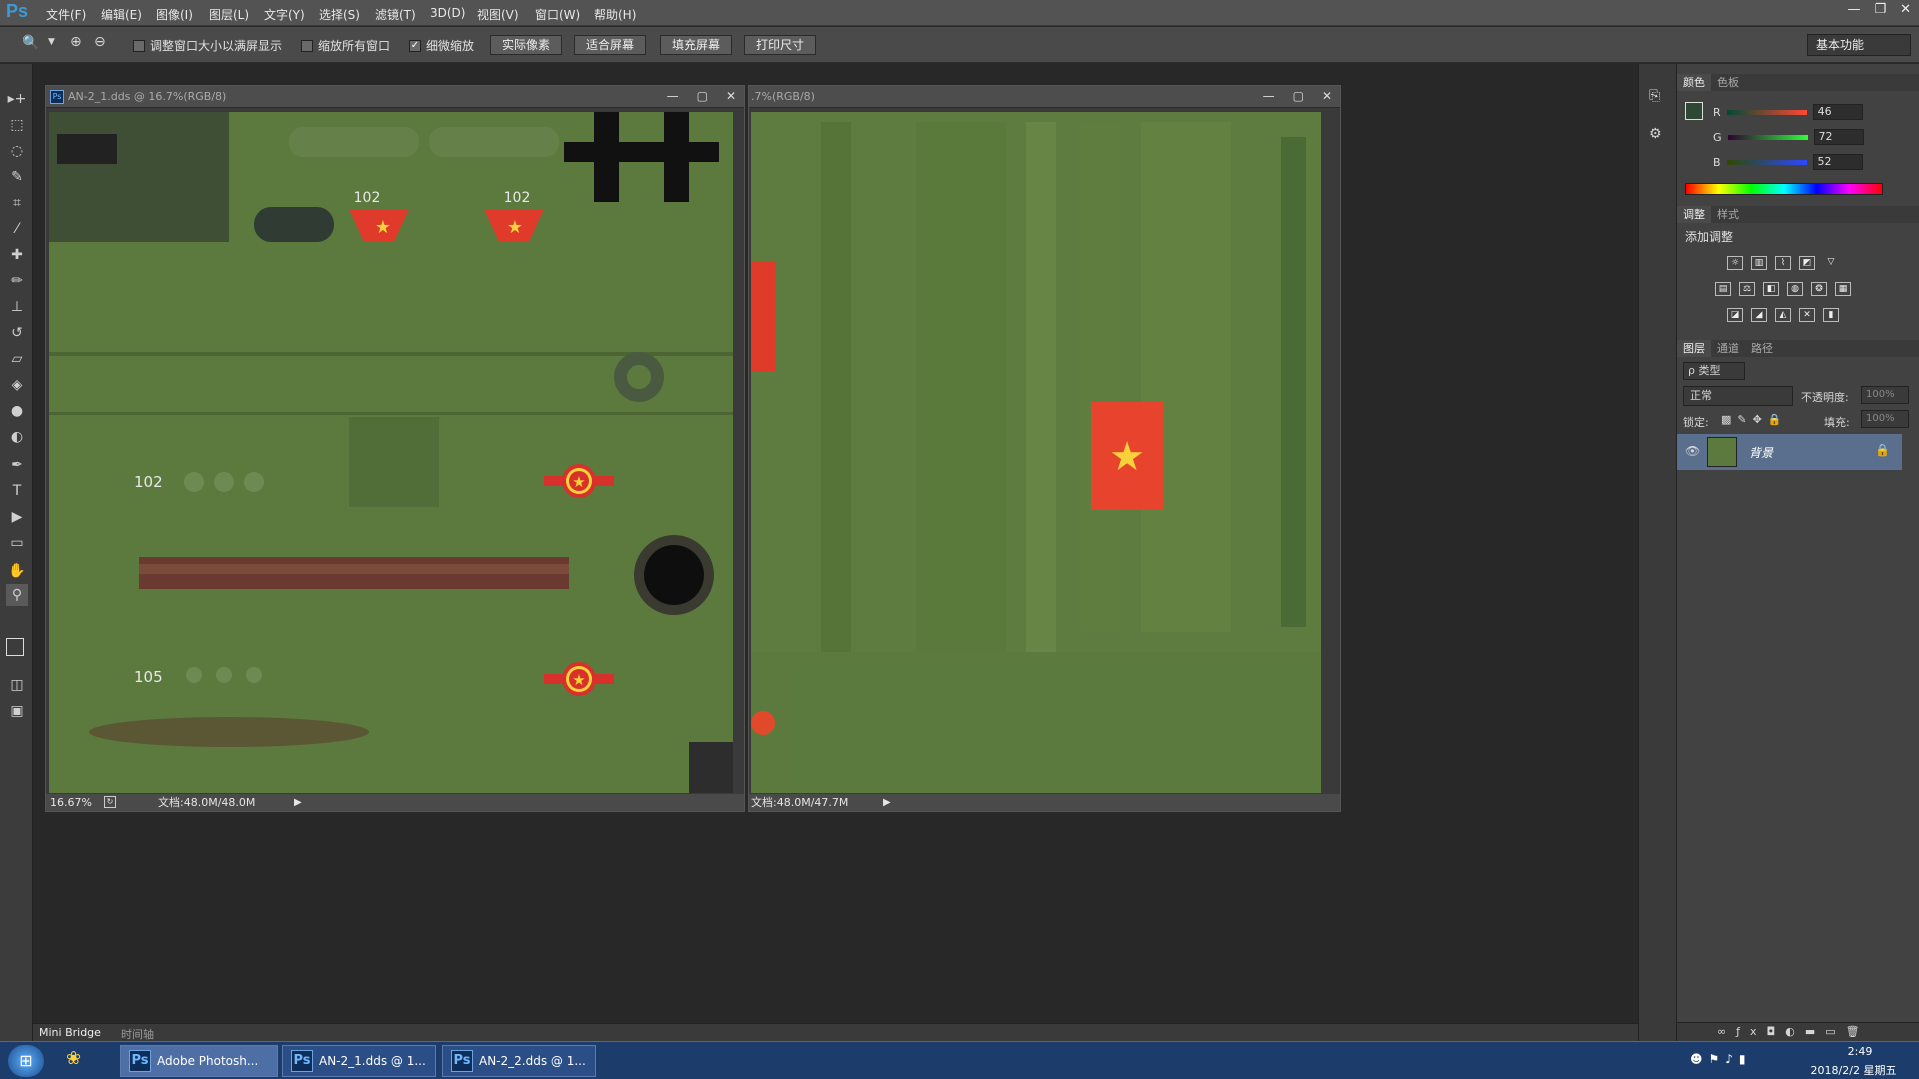 This screenshot has width=1919, height=1079. I want to click on rectangle-tool-icon: ▭, so click(17, 543).